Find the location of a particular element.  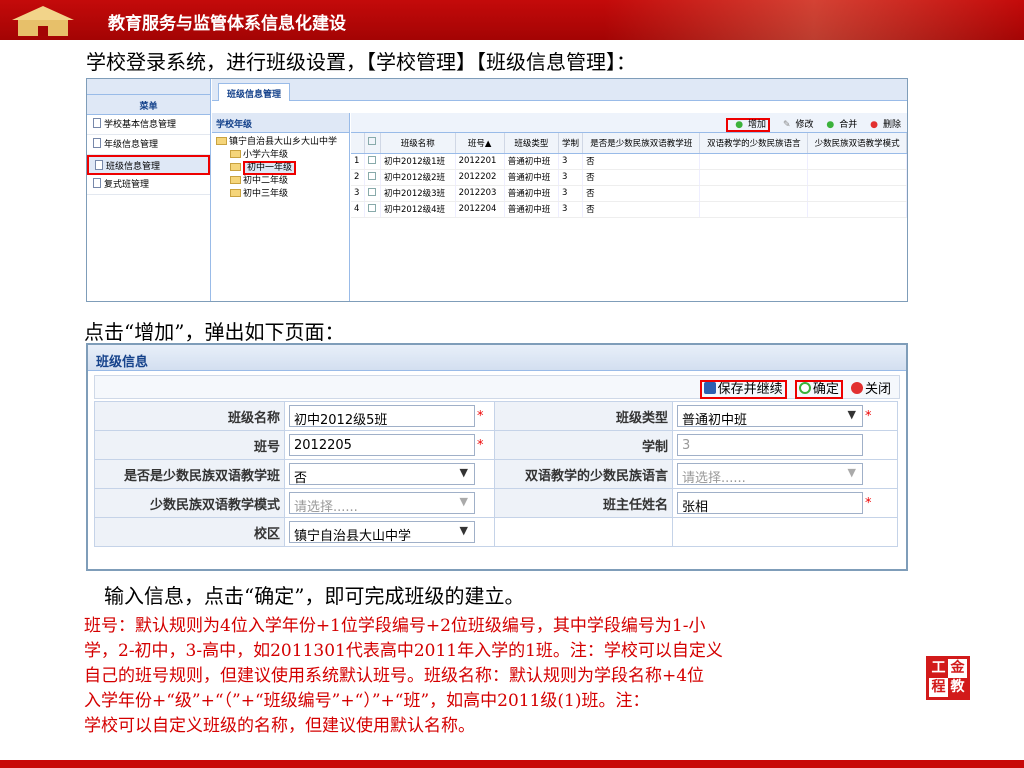

header-decoration is located at coordinates (814, 20).